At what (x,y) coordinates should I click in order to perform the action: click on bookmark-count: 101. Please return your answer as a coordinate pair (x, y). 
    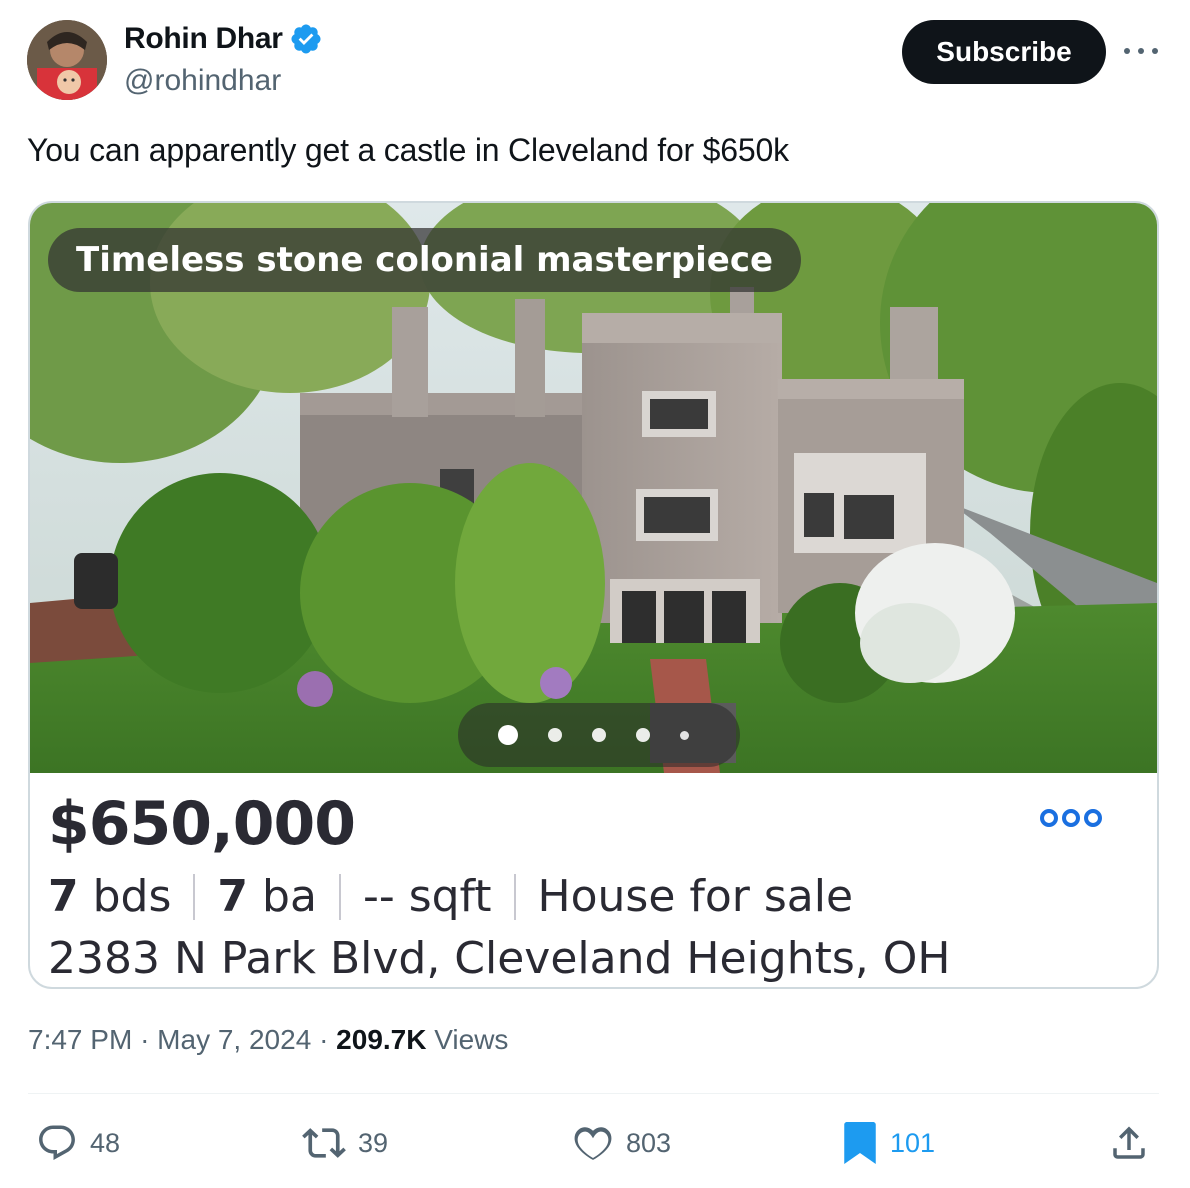
    Looking at the image, I should click on (913, 1142).